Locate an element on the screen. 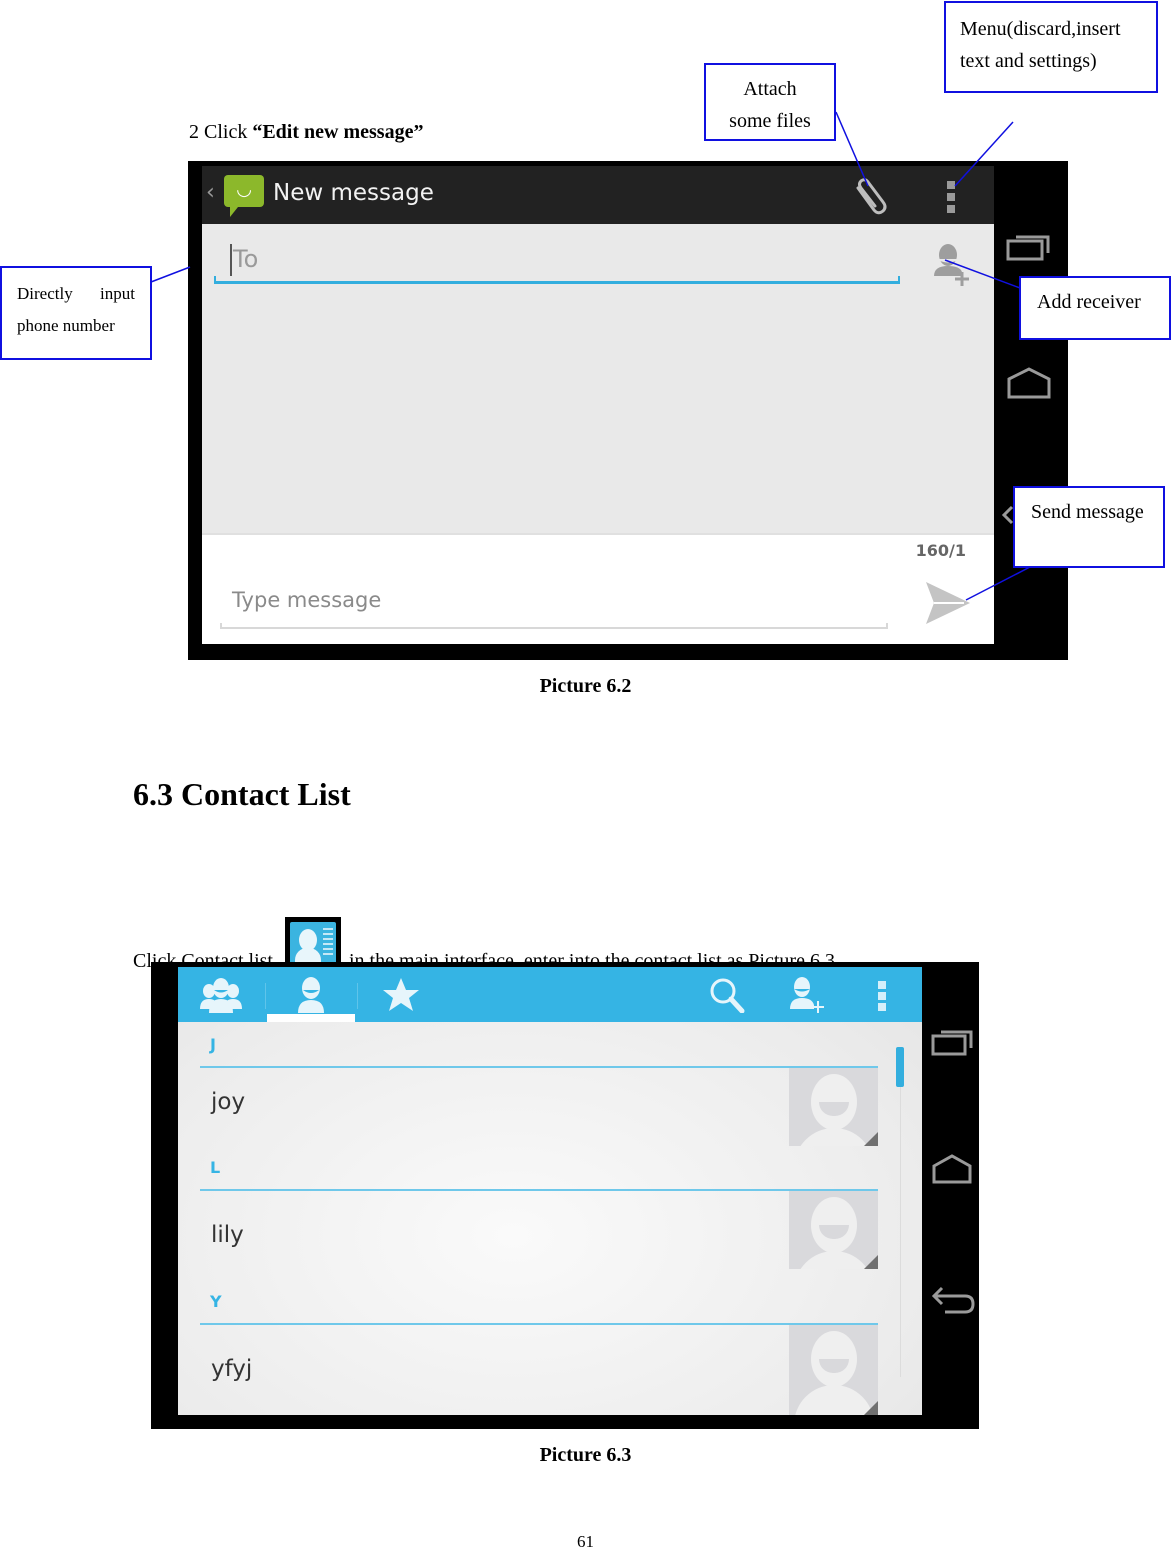 This screenshot has height=1552, width=1171. add-person-icon is located at coordinates (807, 995).